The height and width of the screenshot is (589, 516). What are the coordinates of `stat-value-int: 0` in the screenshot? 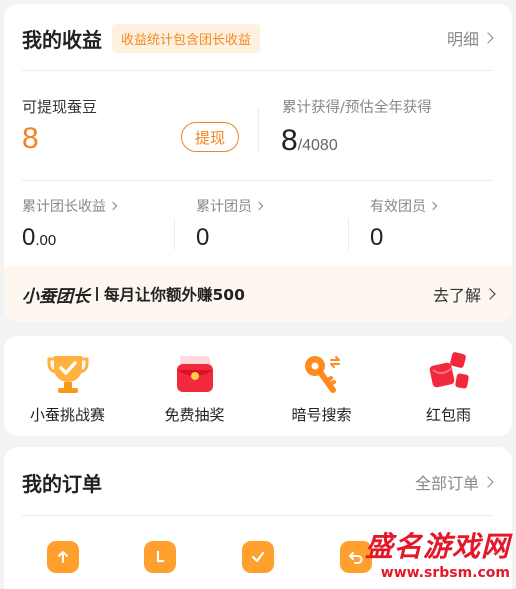 It's located at (29, 237).